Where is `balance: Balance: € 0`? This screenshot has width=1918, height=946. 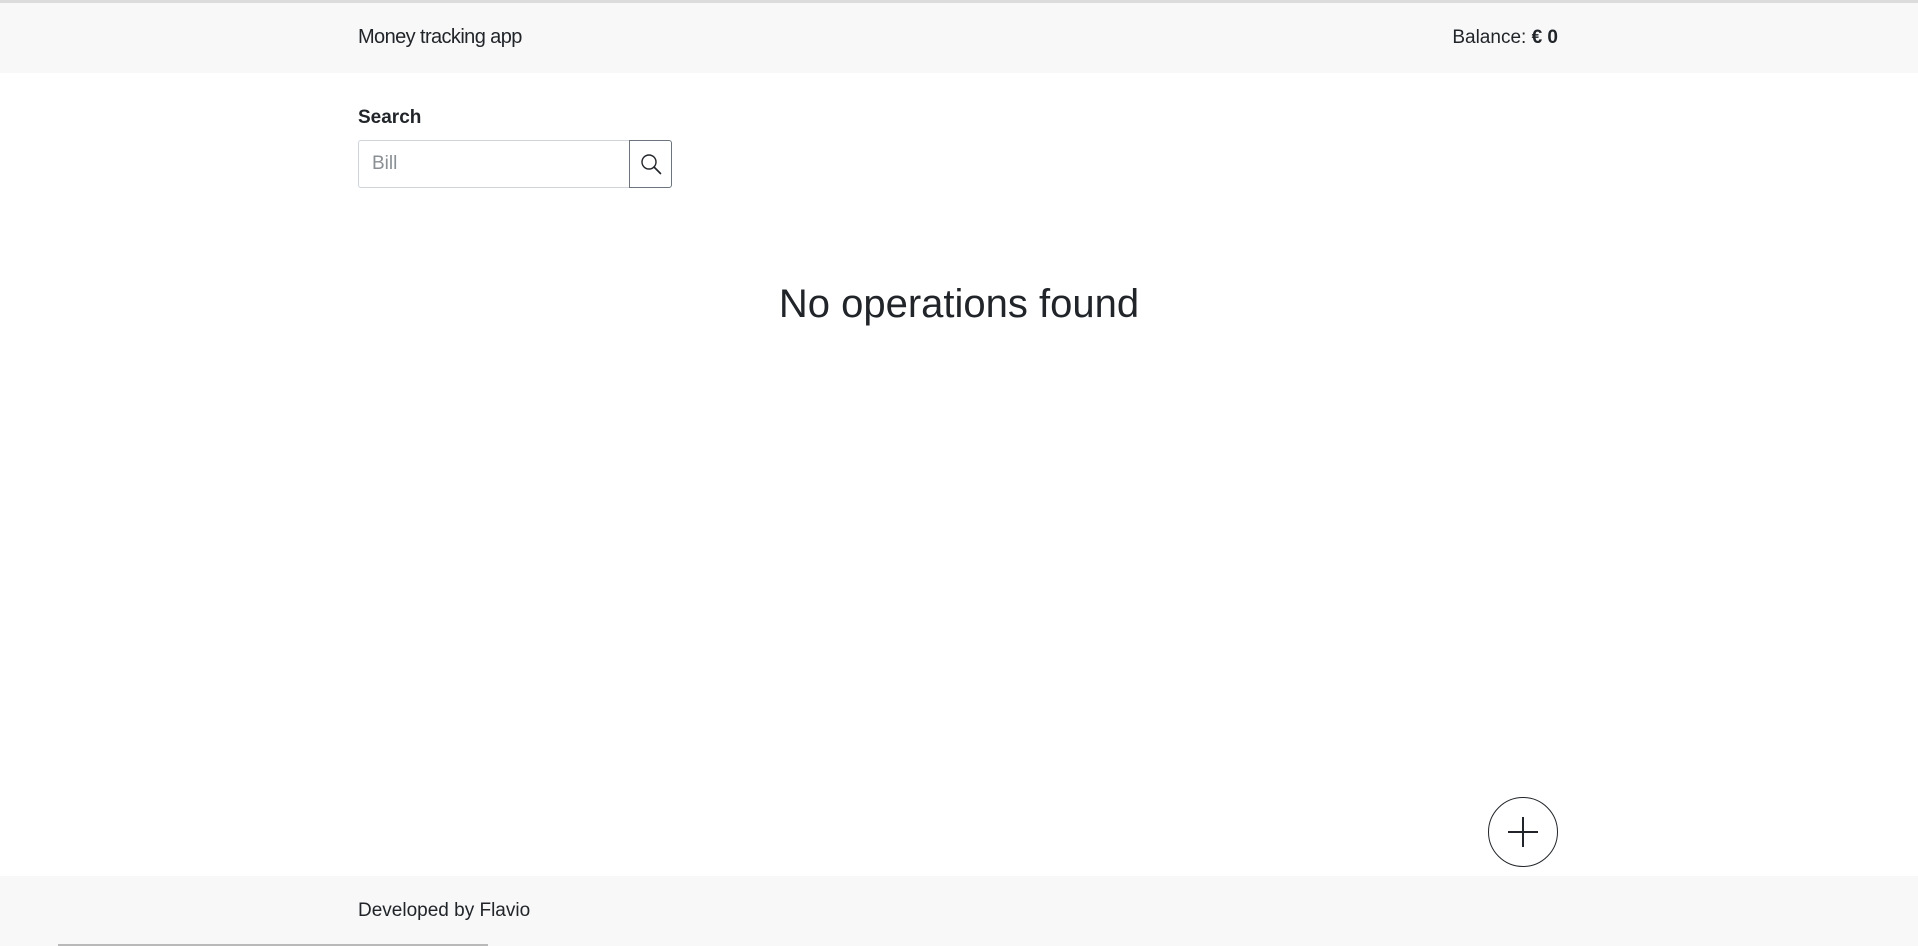 balance: Balance: € 0 is located at coordinates (1505, 38).